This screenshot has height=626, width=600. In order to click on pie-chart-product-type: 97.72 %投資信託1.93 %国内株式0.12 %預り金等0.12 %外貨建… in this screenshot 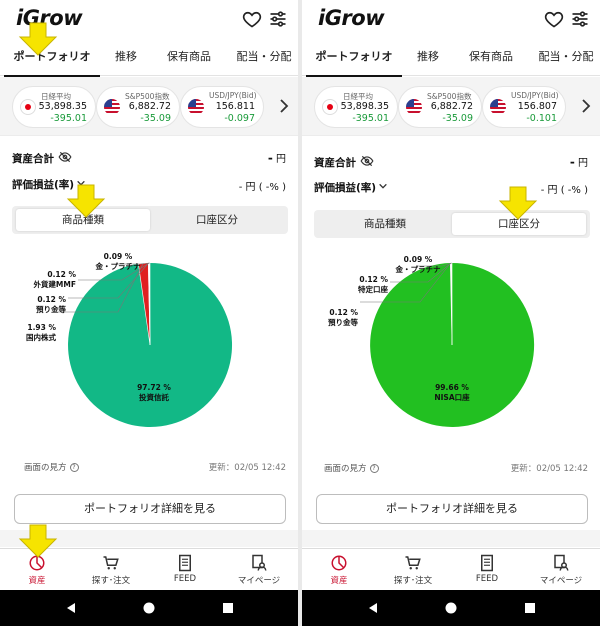, I will do `click(129, 339)`.